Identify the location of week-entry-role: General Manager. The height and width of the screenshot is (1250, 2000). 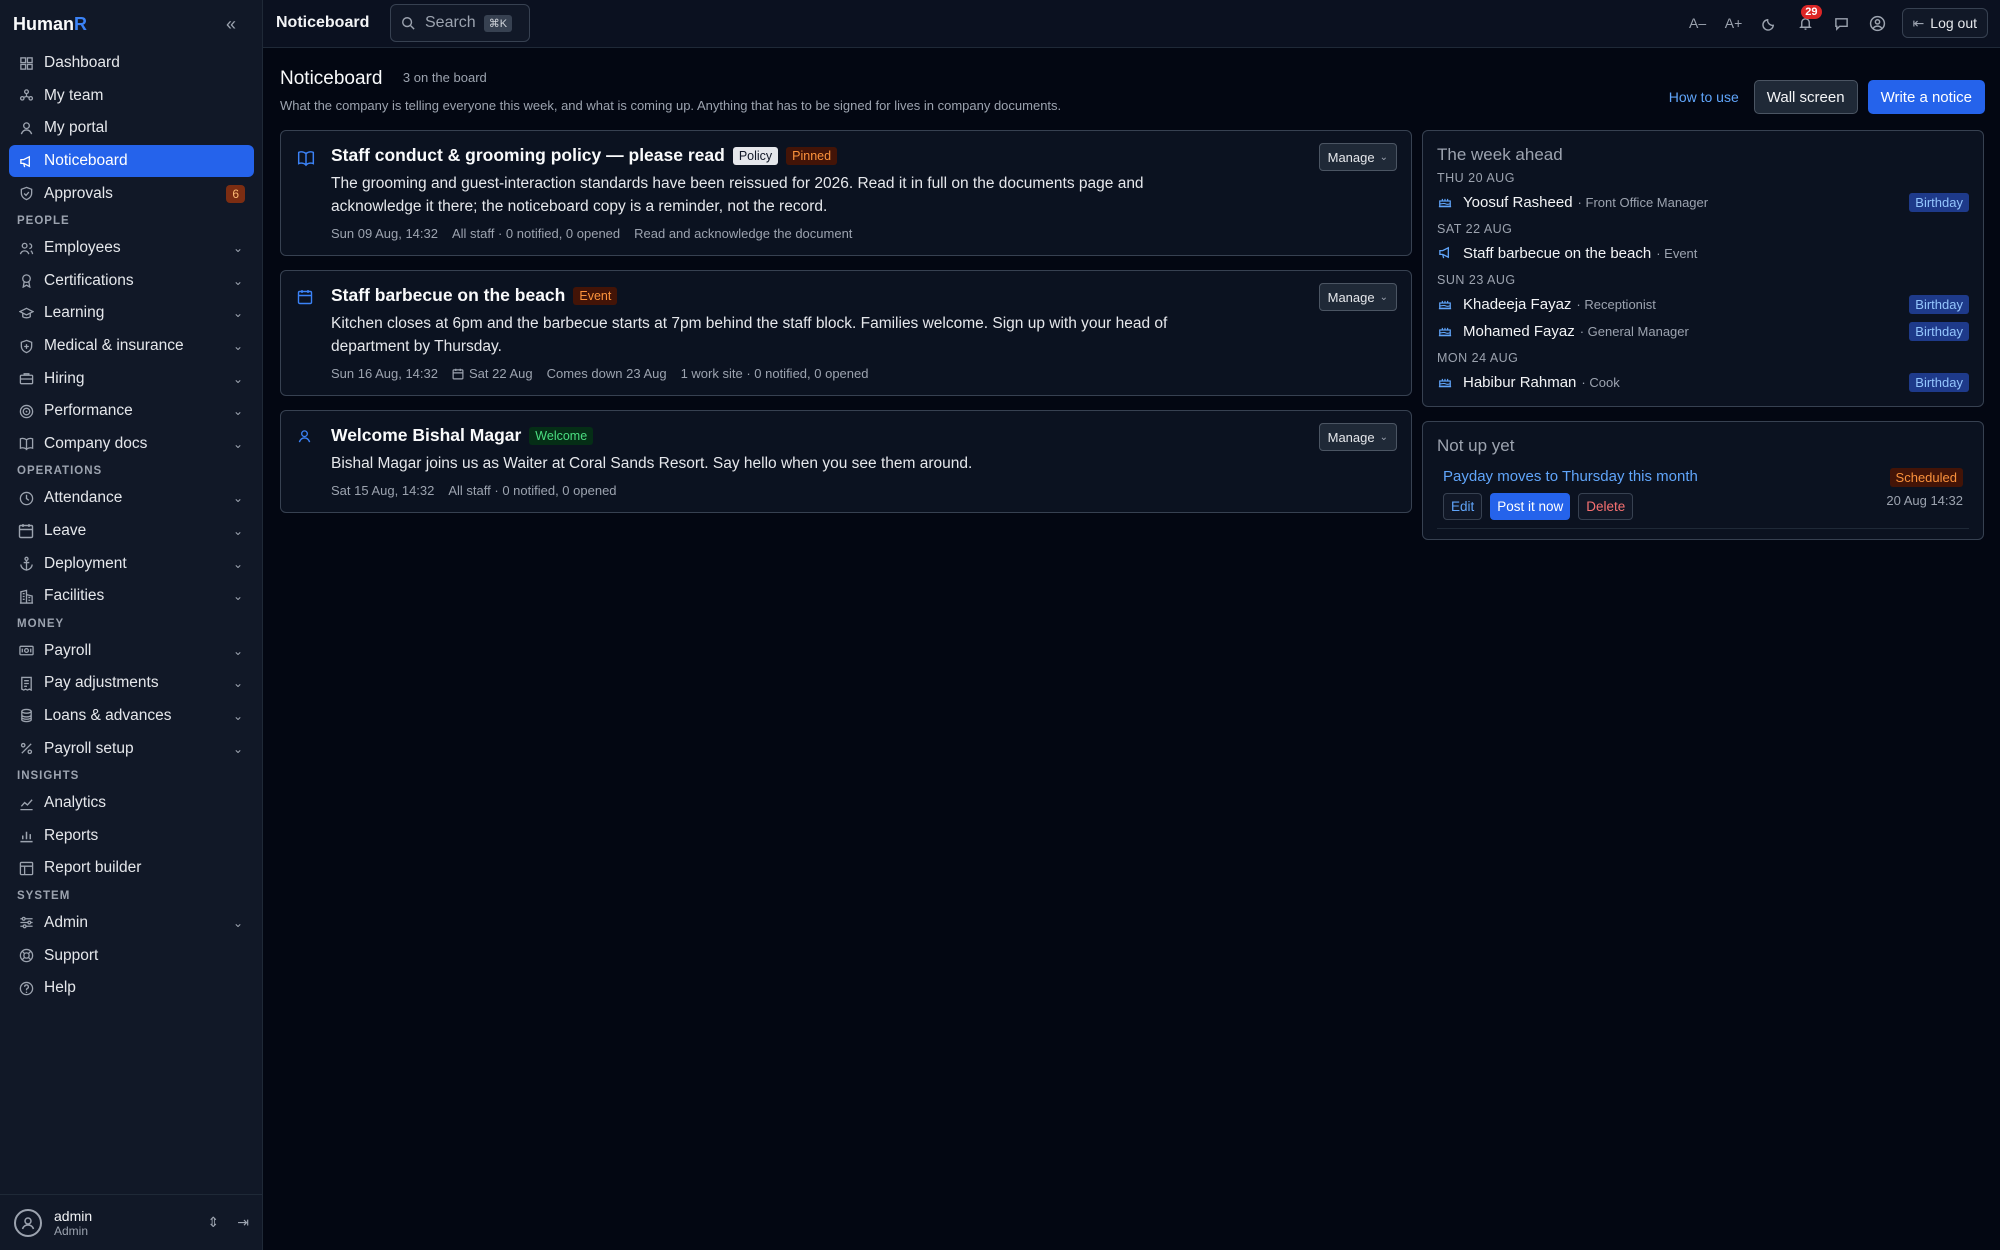
(1634, 331).